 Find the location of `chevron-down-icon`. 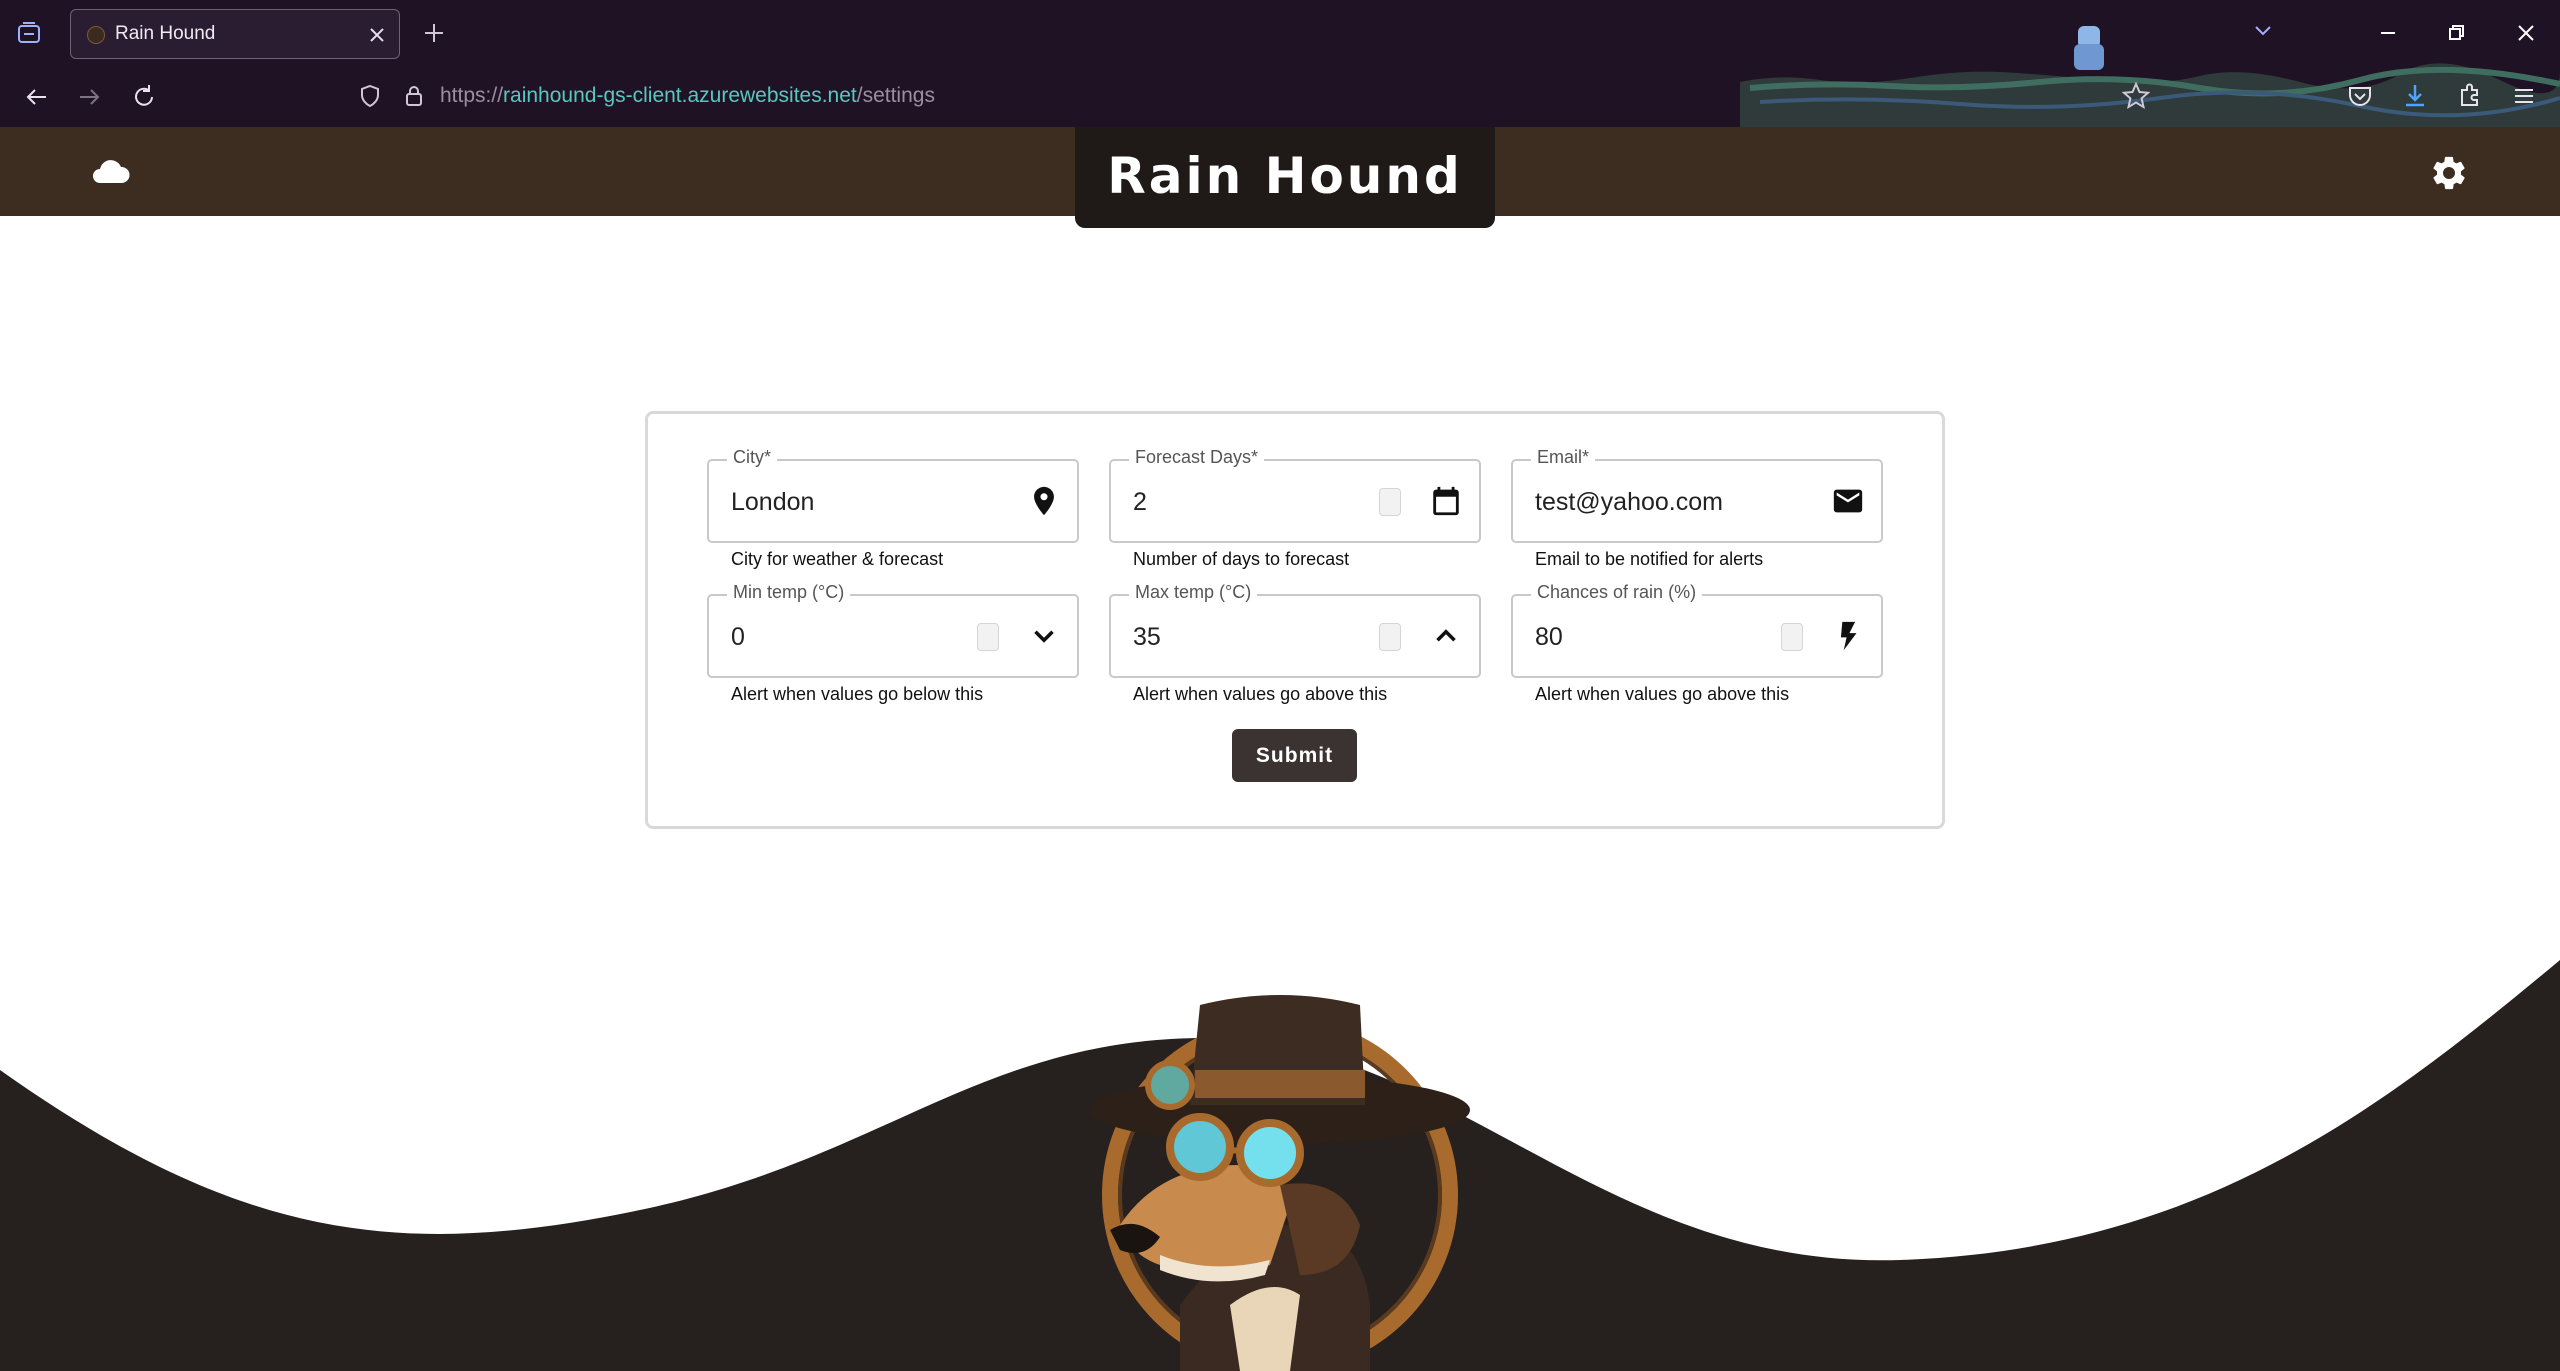

chevron-down-icon is located at coordinates (1044, 636).